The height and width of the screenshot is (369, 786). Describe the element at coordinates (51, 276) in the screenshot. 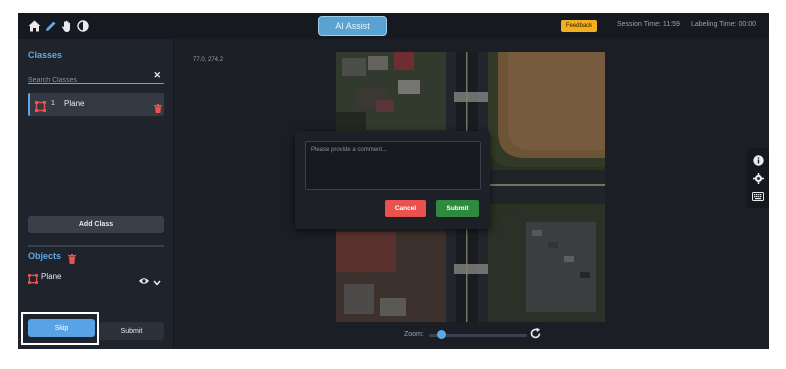

I see `object-name: Plane` at that location.